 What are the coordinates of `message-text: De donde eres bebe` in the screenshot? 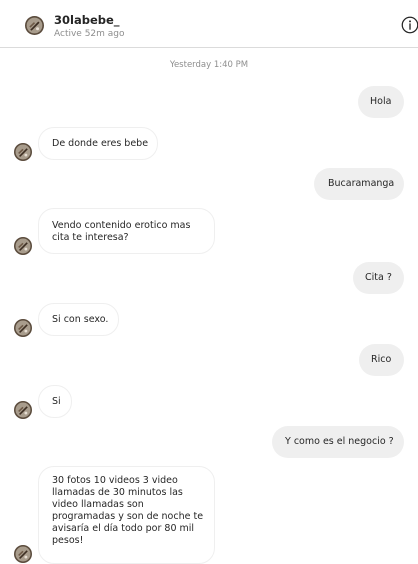 It's located at (100, 143).